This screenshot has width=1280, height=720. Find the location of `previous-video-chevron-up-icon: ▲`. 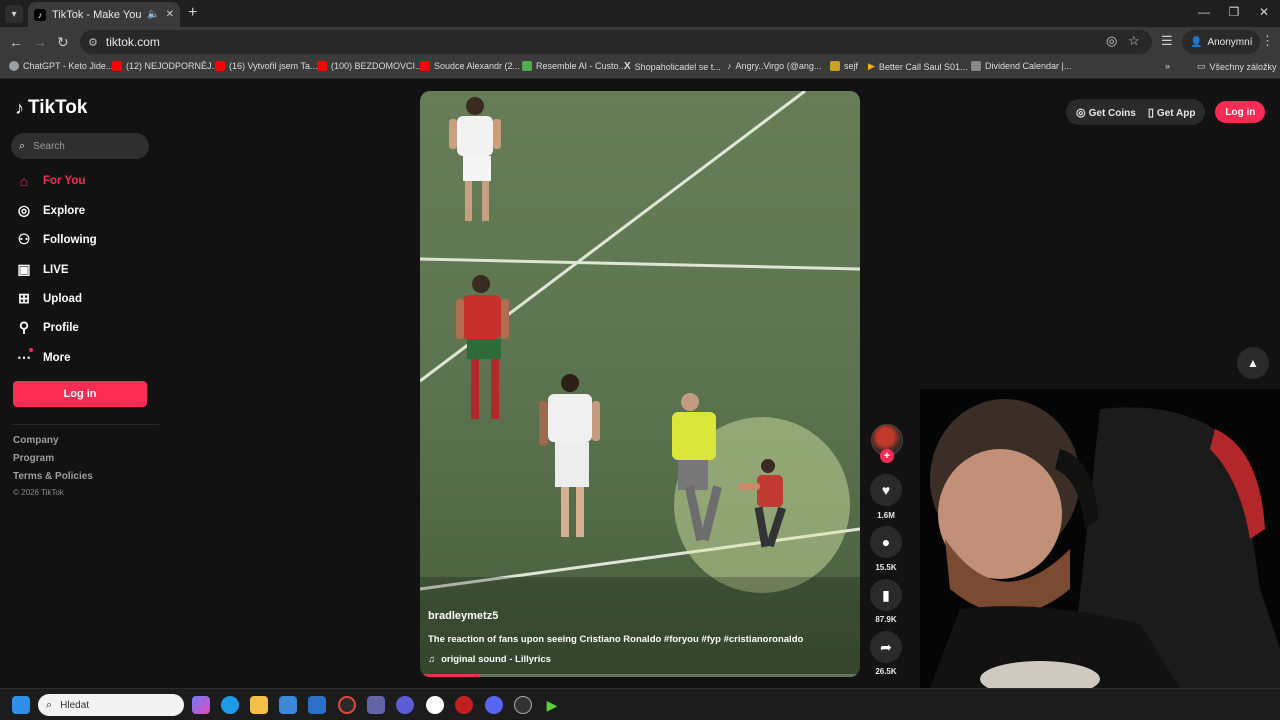

previous-video-chevron-up-icon: ▲ is located at coordinates (1253, 363).